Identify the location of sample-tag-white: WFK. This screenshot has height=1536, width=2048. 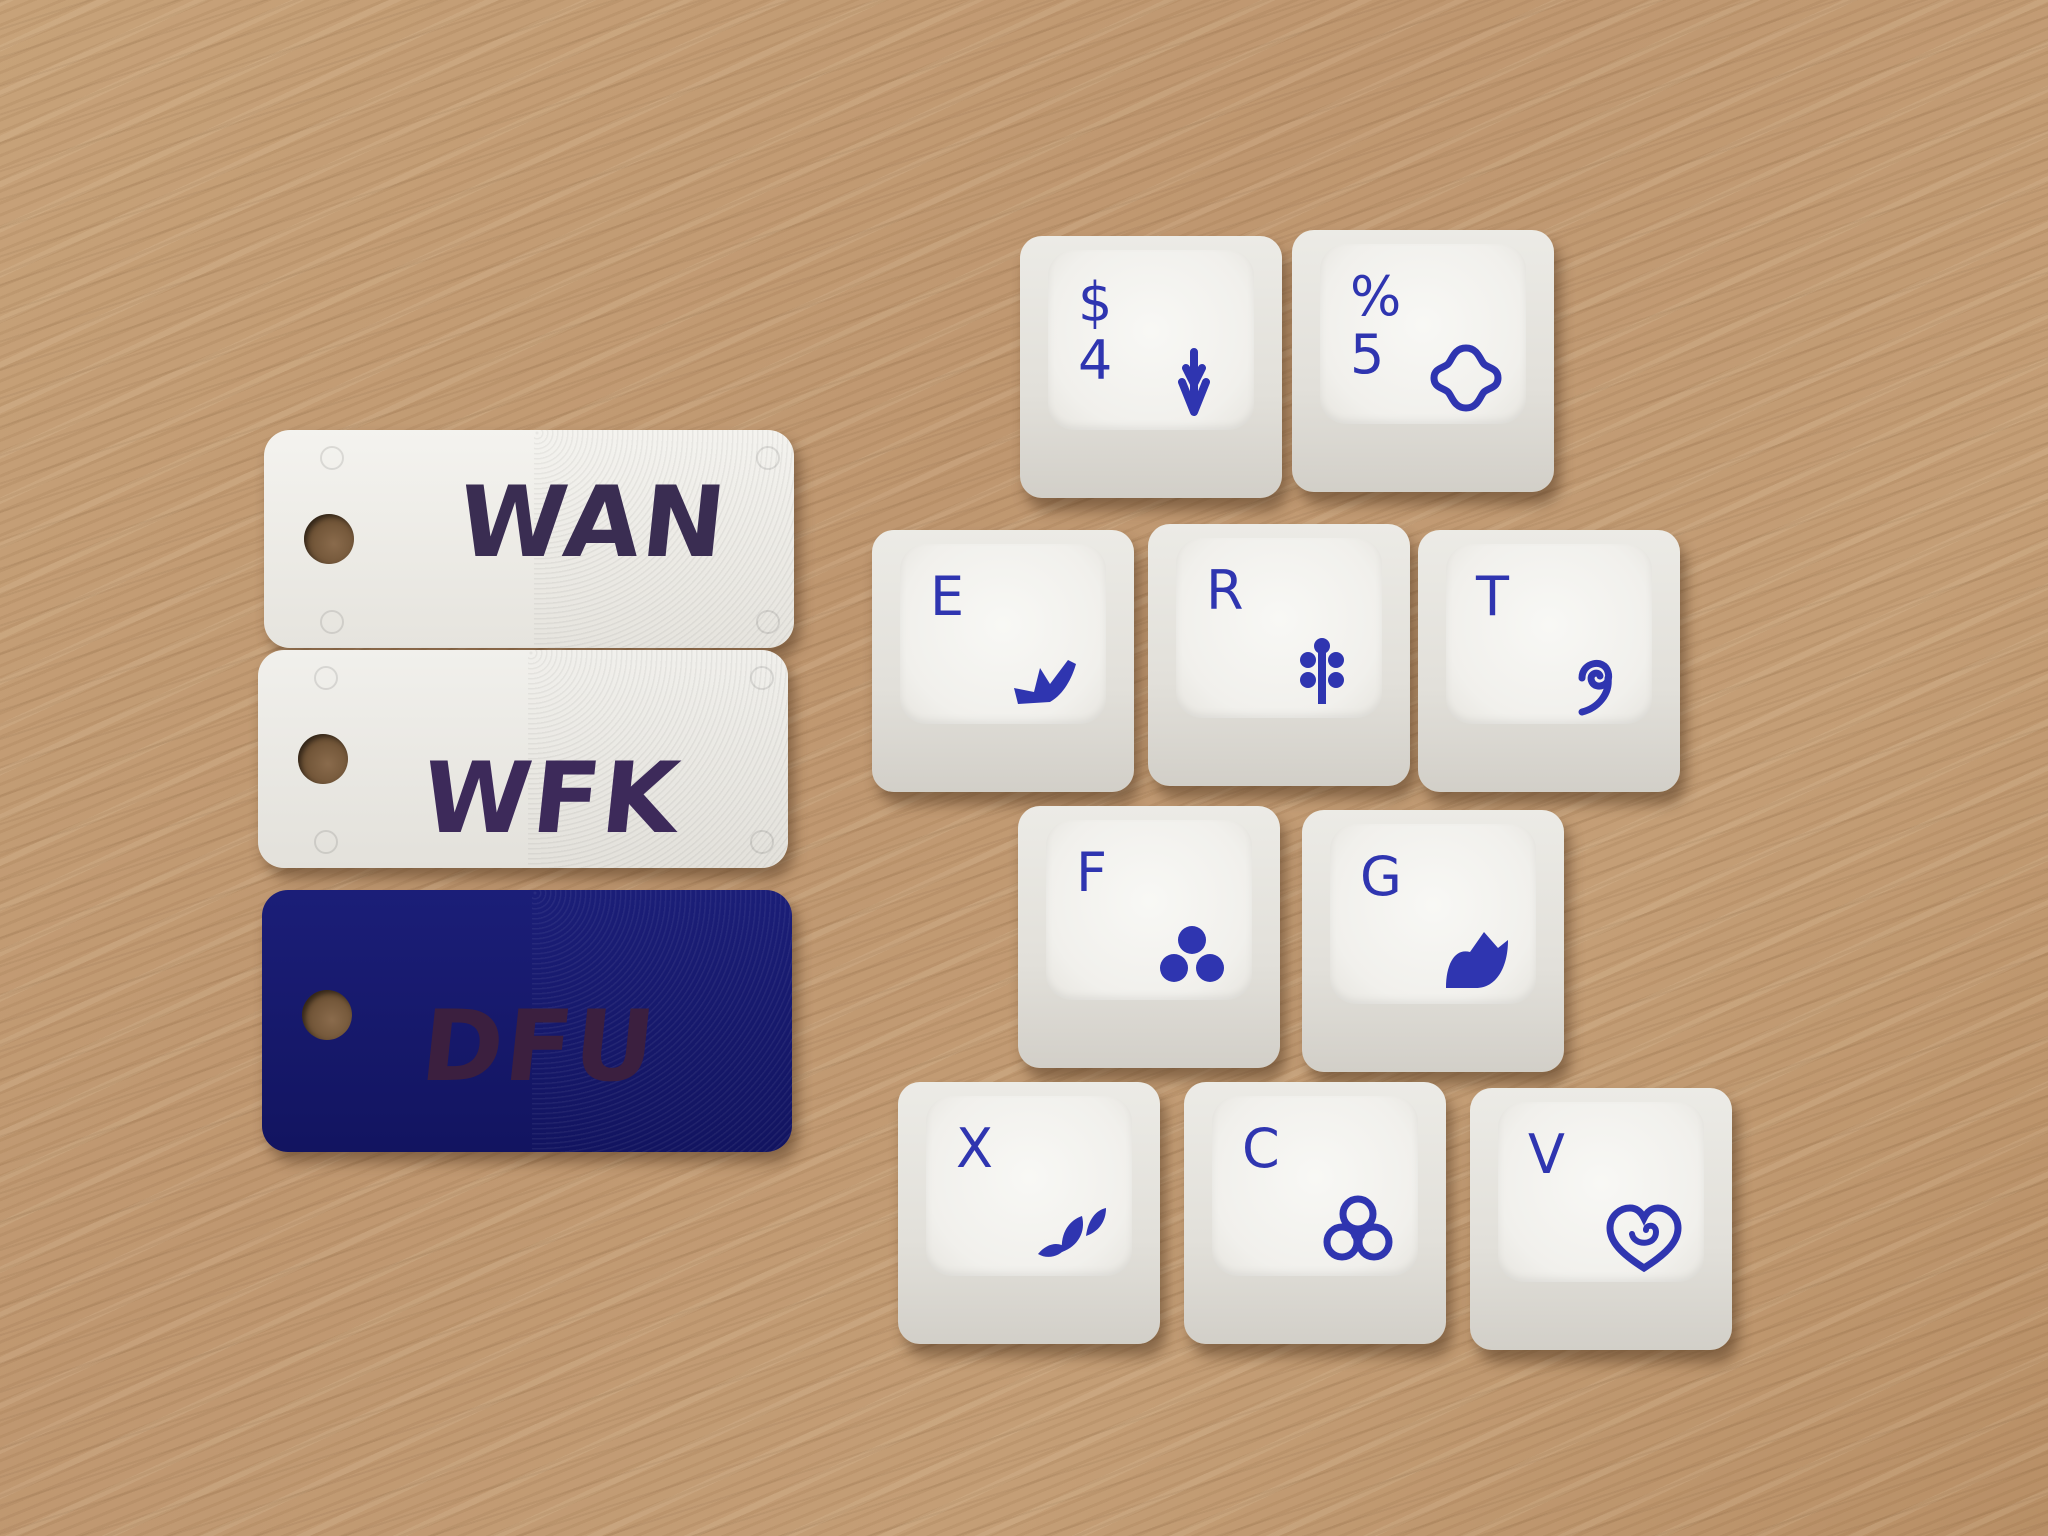
(523, 759).